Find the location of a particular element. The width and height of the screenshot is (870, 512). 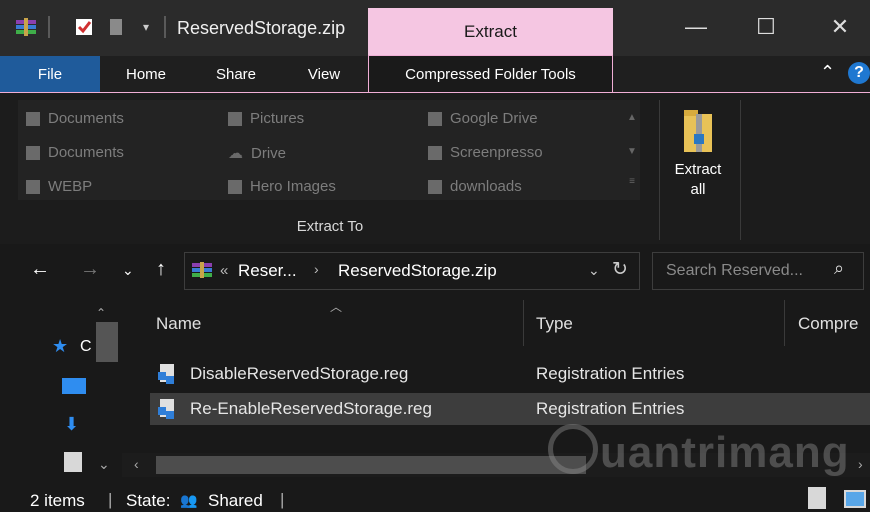

file-name: Re-EnableReservedStorage.reg is located at coordinates (311, 409).